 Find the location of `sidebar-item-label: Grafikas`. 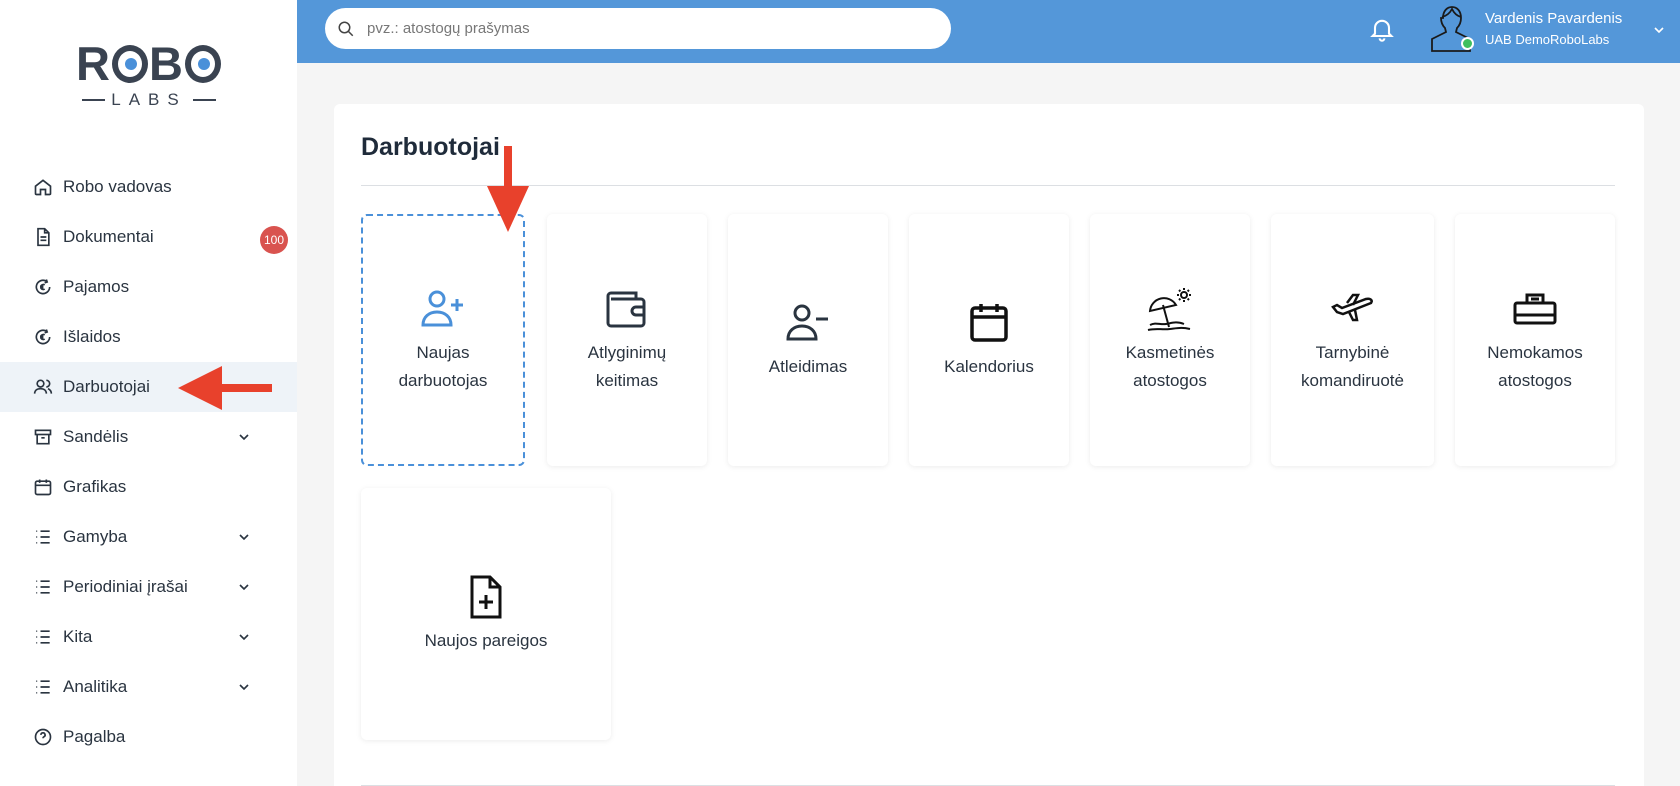

sidebar-item-label: Grafikas is located at coordinates (95, 486).